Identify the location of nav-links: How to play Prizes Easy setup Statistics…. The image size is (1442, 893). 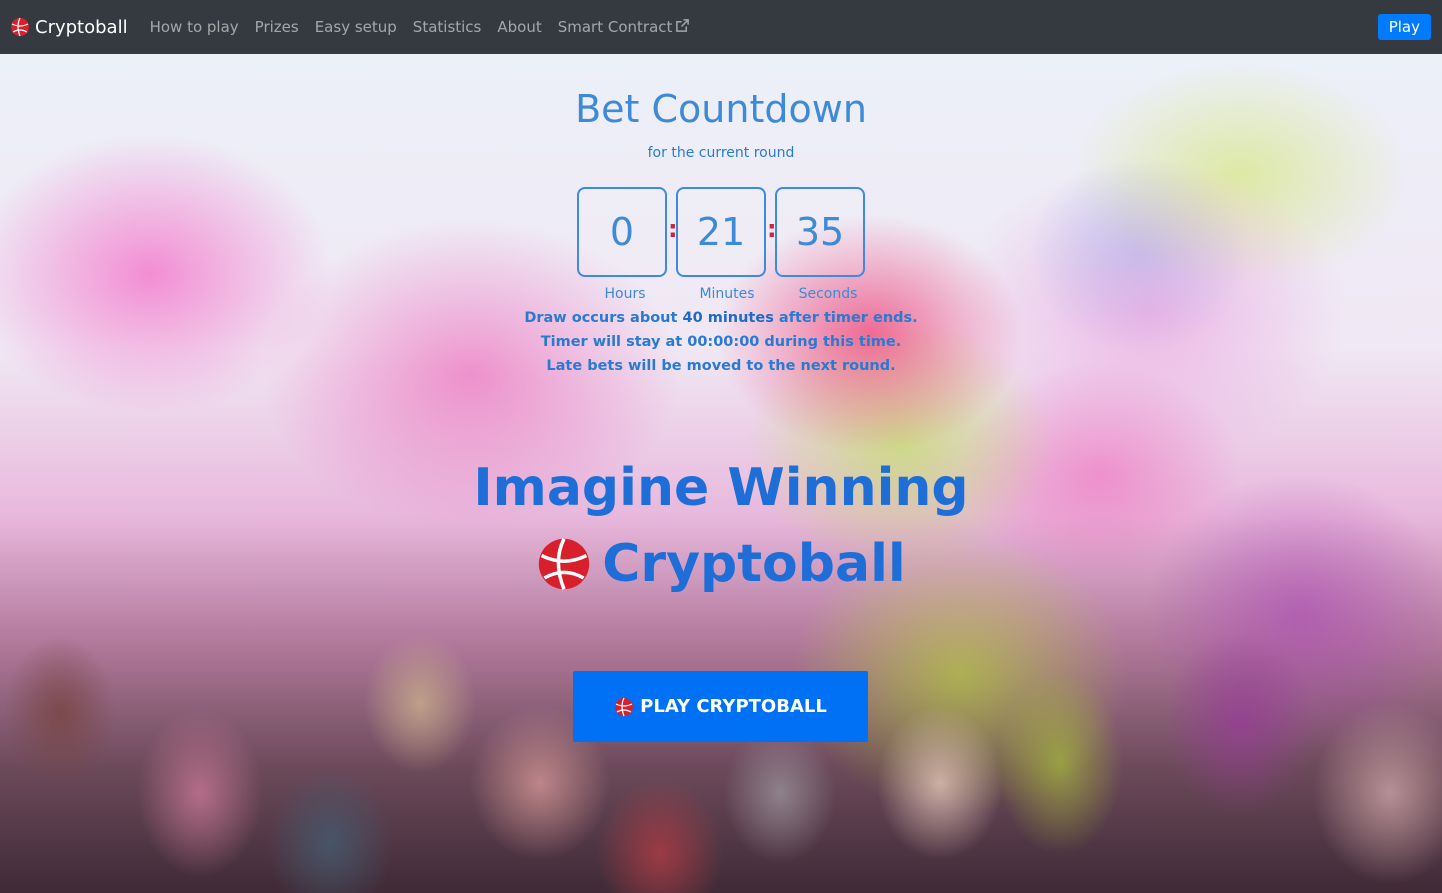
(420, 27).